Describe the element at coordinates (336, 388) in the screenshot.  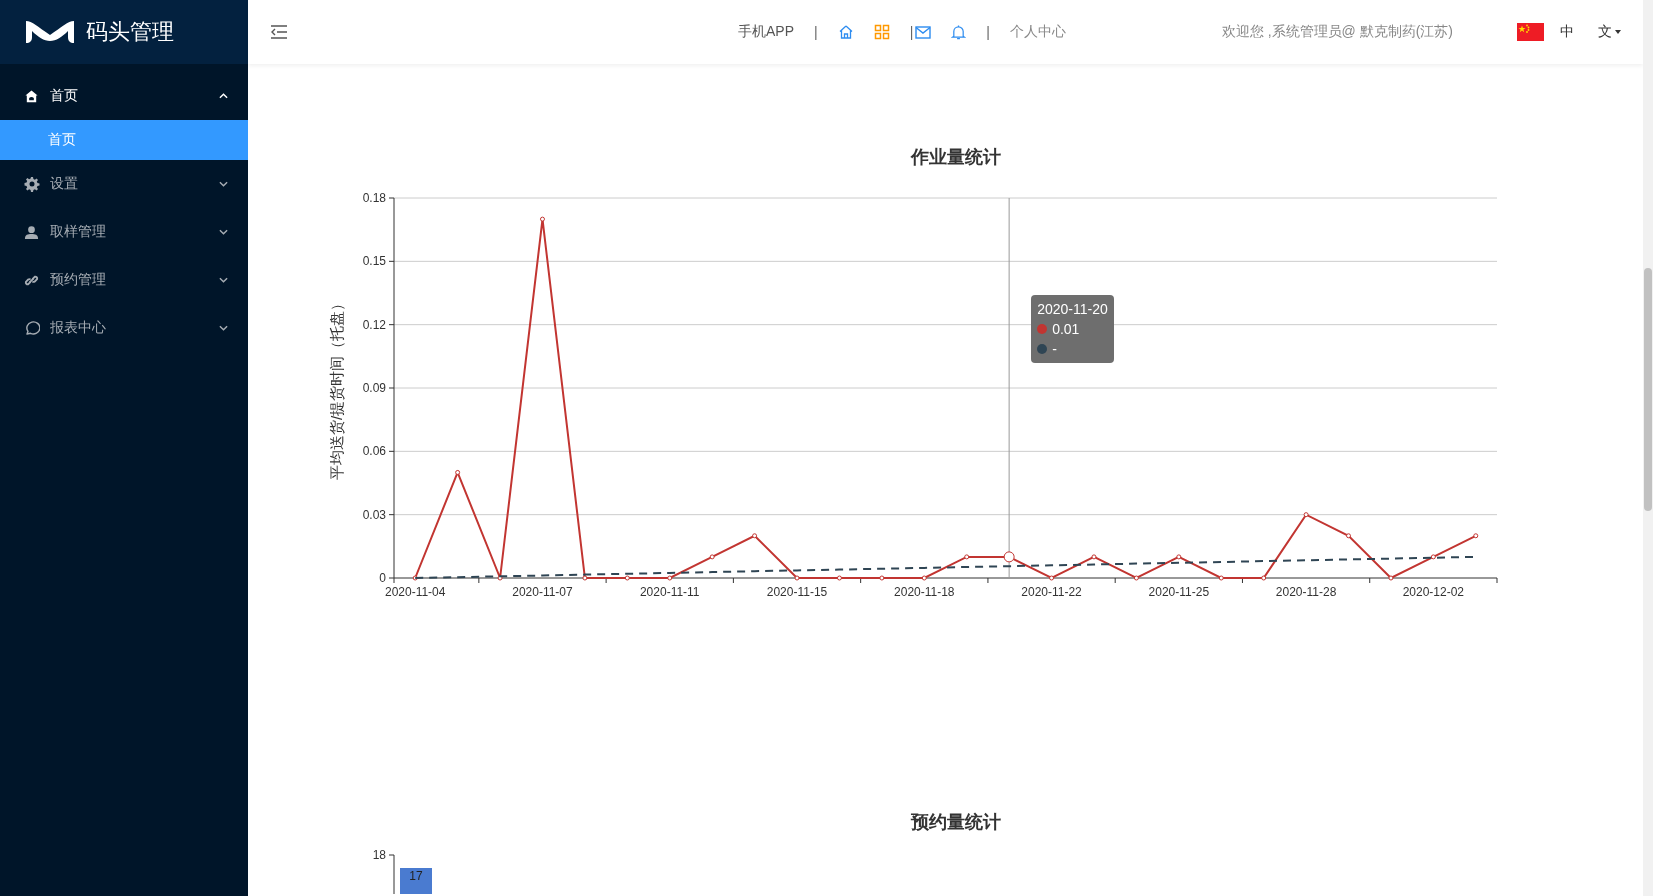
I see `axis-title: 平均送货/提货时间（托盘）` at that location.